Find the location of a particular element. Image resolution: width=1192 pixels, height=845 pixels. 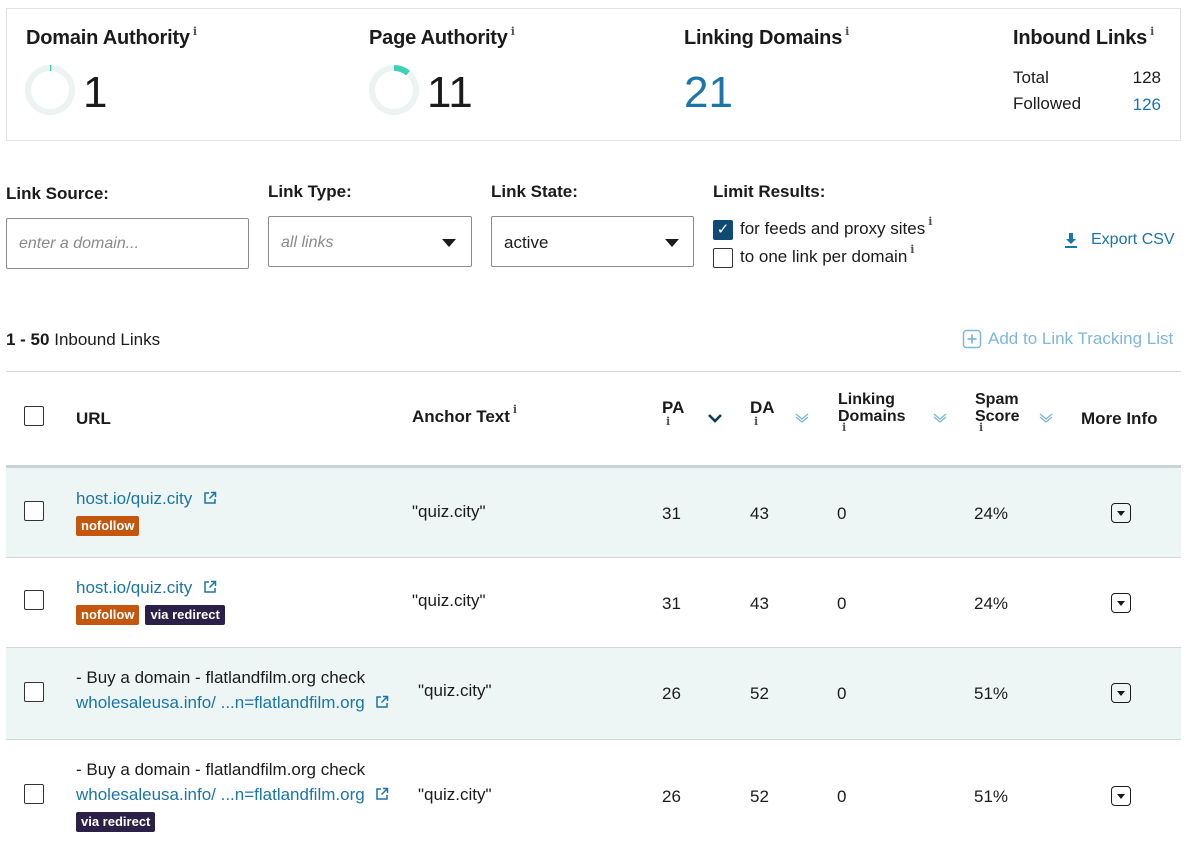

one-link-per-domain-checkbox is located at coordinates (723, 258).